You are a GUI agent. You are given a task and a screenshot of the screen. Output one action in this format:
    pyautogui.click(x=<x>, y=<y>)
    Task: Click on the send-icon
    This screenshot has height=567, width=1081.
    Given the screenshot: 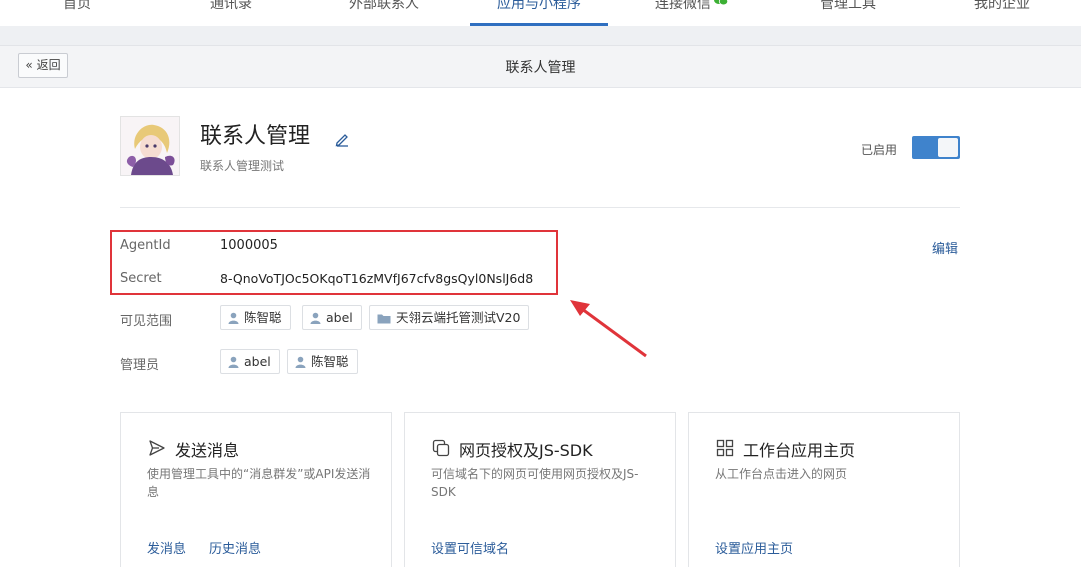 What is the action you would take?
    pyautogui.click(x=157, y=448)
    